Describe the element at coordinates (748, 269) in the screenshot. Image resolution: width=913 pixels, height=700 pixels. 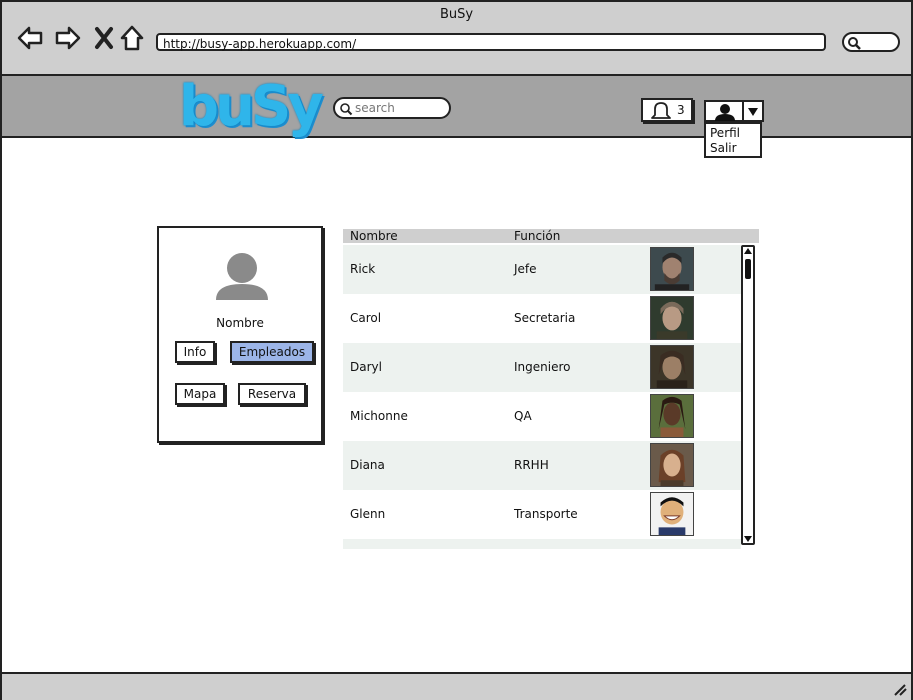
I see `scrollbar-thumb` at that location.